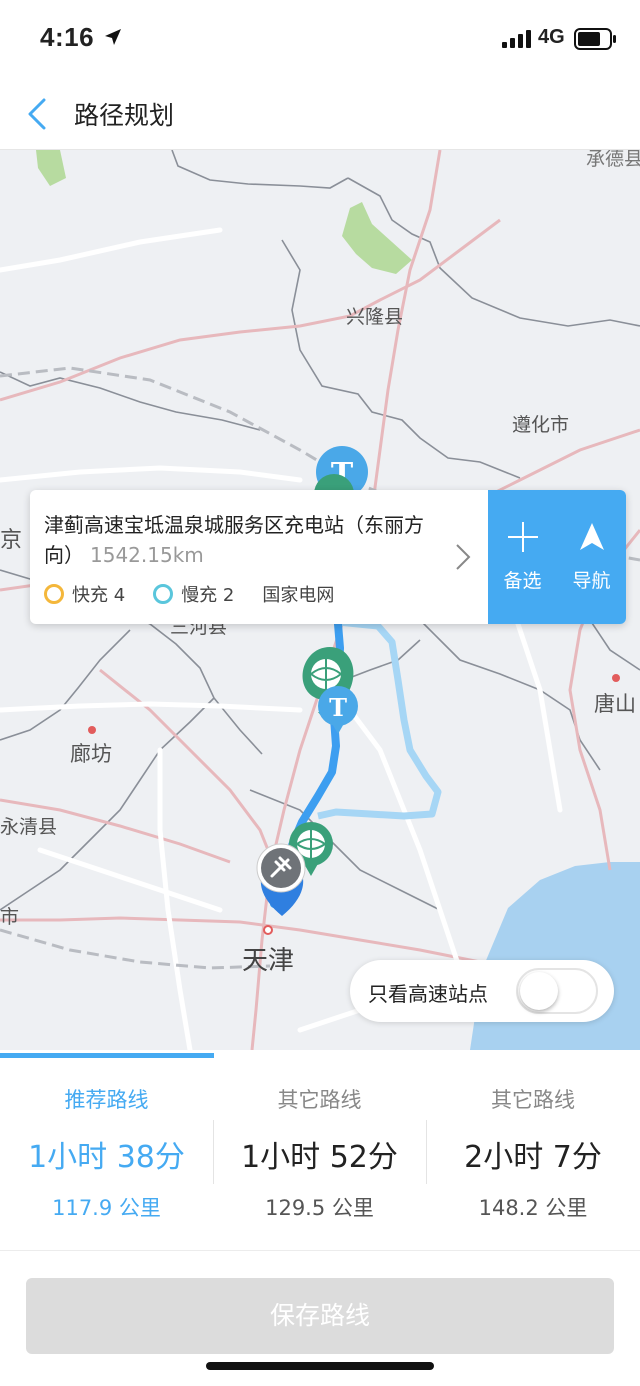 The image size is (640, 1386). I want to click on highway-only-switch, so click(557, 991).